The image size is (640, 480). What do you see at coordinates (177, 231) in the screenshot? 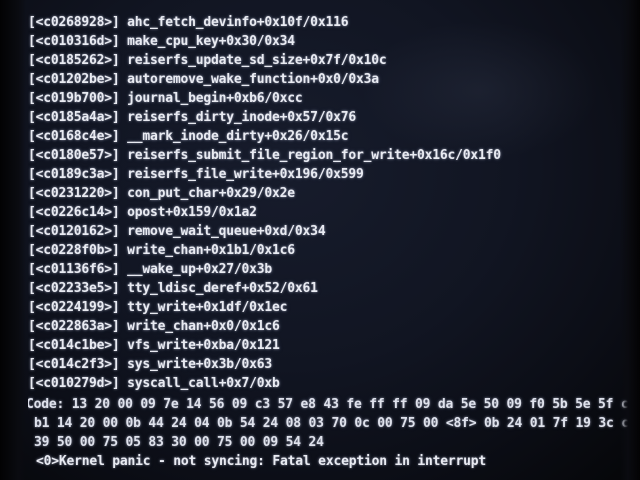
I see `trace-line: [<c0120162>] remove_wait_queue+0xd/0x34` at bounding box center [177, 231].